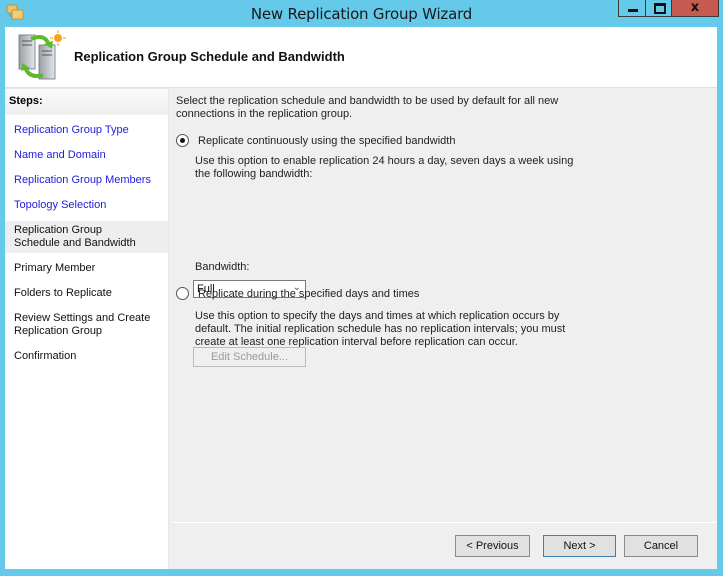 This screenshot has width=723, height=576. I want to click on maximize-button, so click(658, 8).